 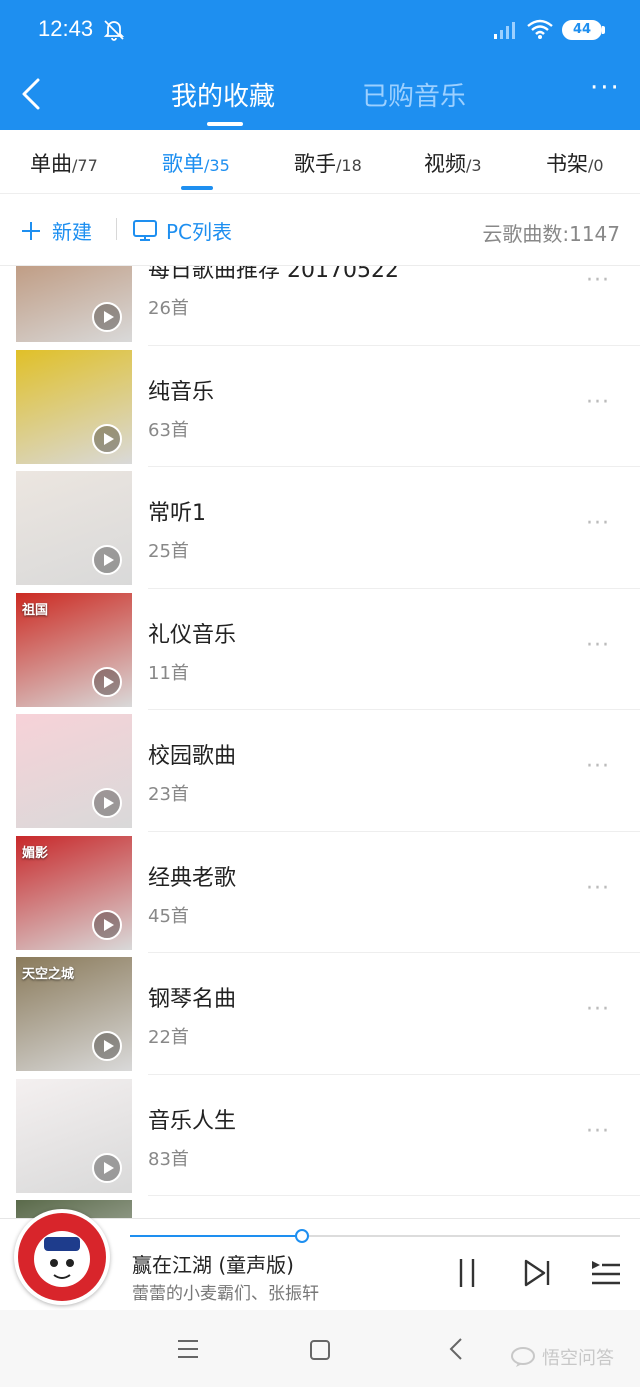 What do you see at coordinates (74, 892) in the screenshot?
I see `playlist-cover: 媚影` at bounding box center [74, 892].